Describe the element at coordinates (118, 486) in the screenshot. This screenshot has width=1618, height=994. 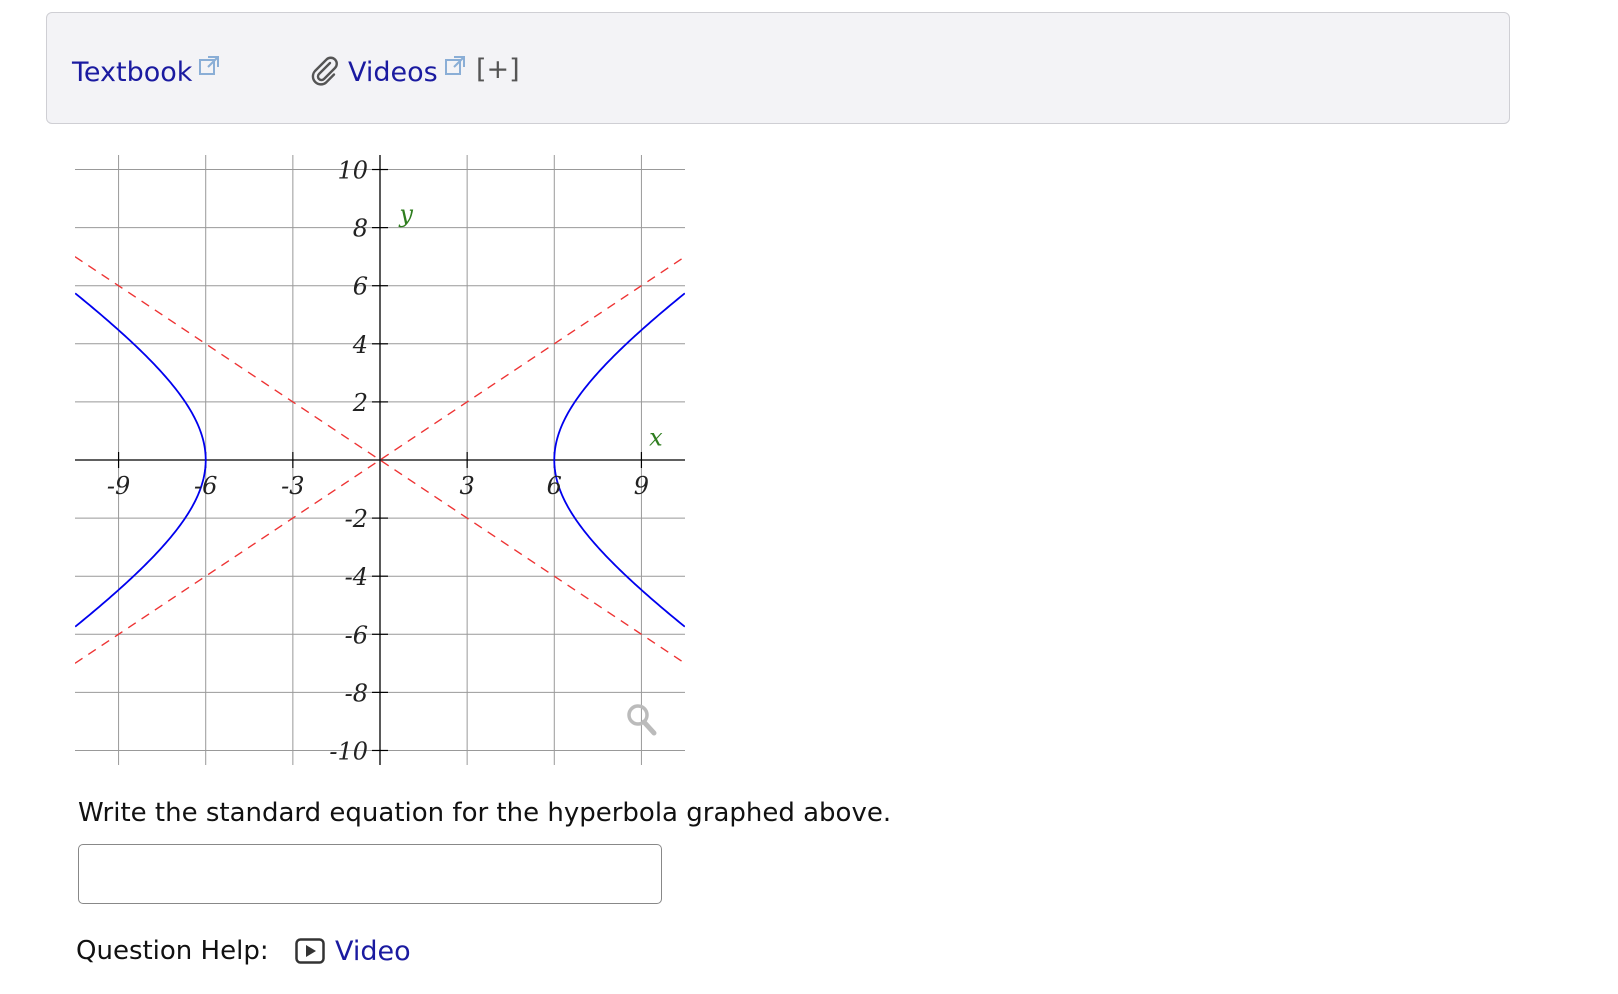
I see `x-tick-label: -9` at that location.